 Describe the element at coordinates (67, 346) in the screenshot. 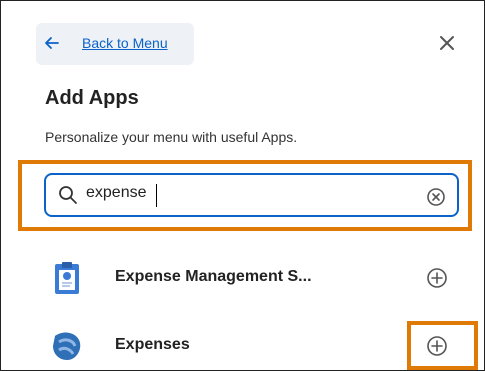

I see `expenses-app-icon` at that location.